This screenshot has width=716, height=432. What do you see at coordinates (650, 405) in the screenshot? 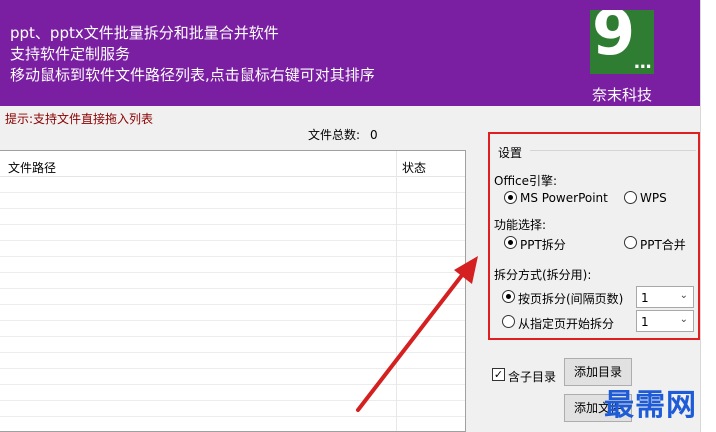
I see `watermark: 最需网` at bounding box center [650, 405].